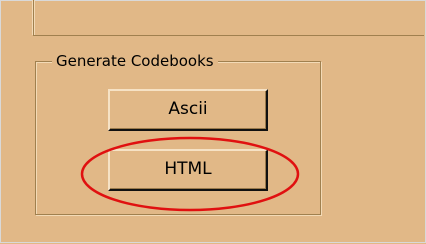  Describe the element at coordinates (228, 18) in the screenshot. I see `top-panel` at that location.